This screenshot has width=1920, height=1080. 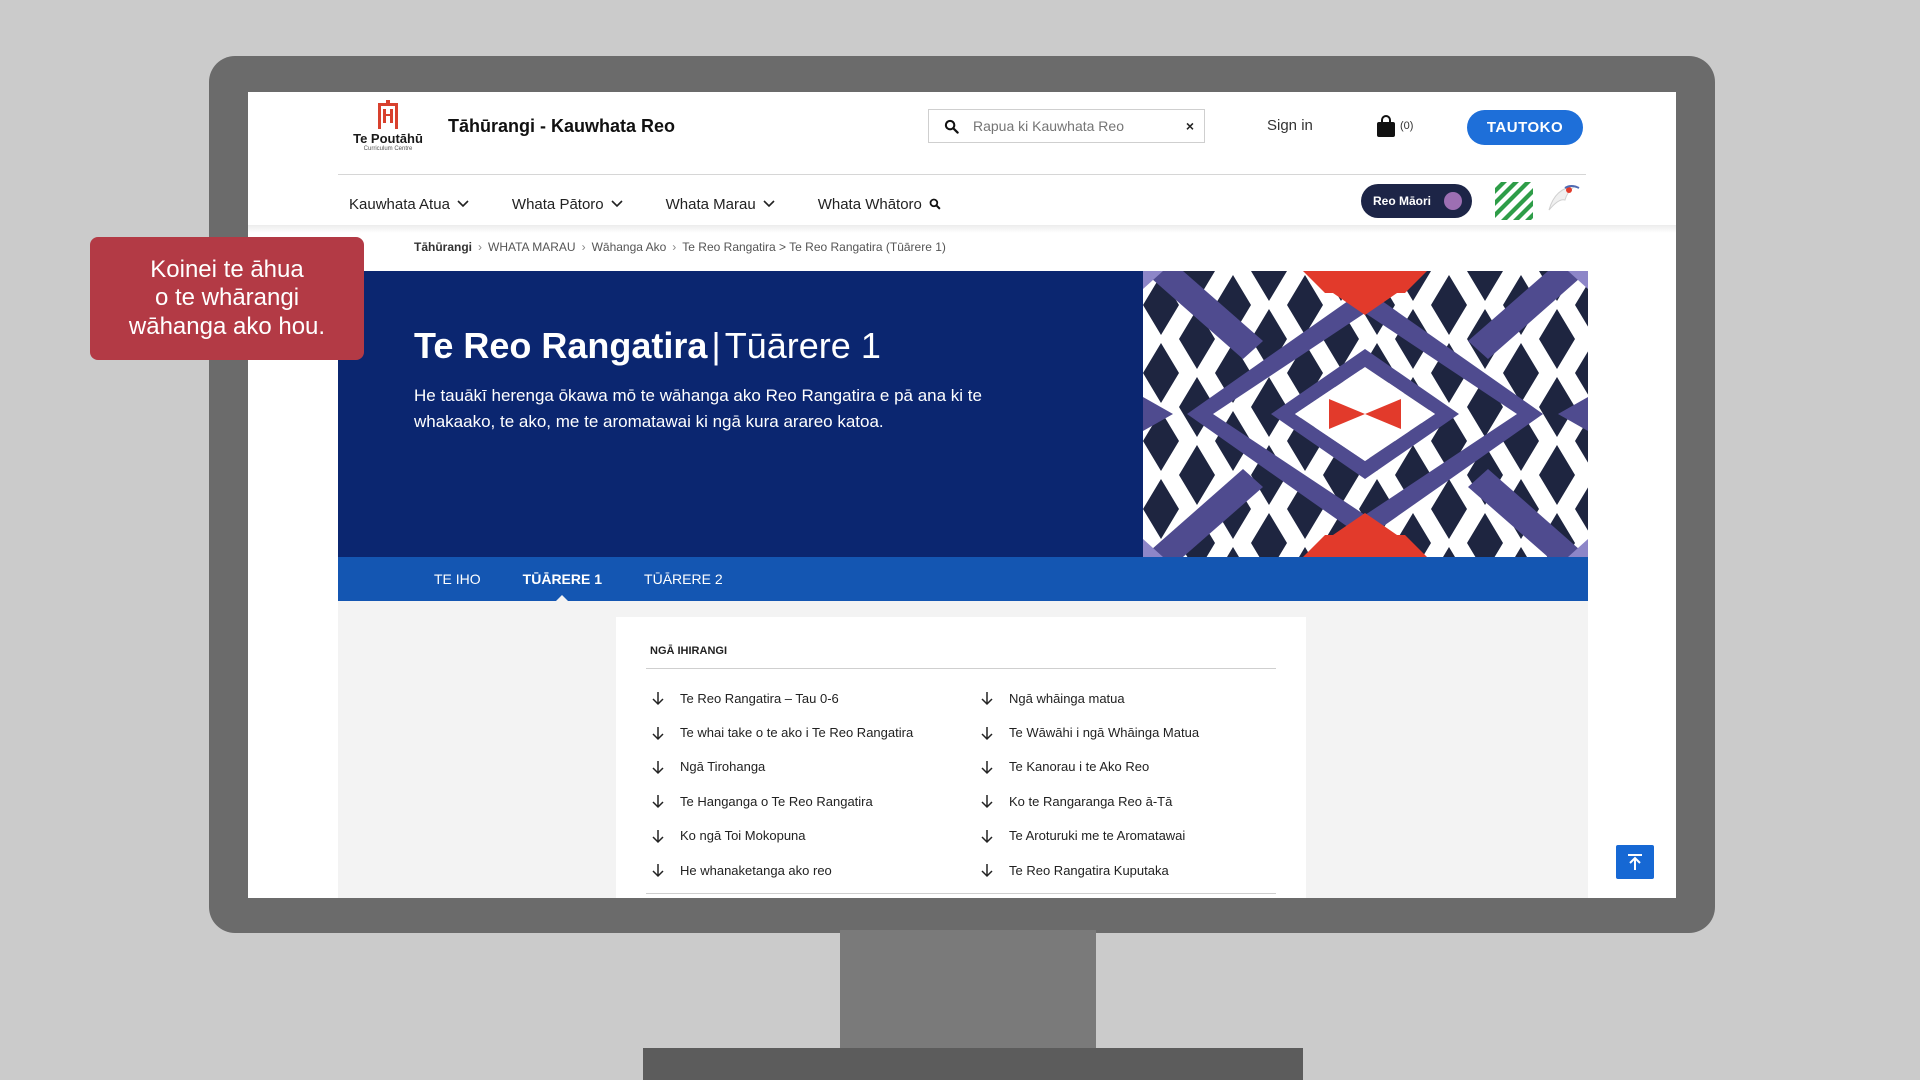 I want to click on callout-line: o te whārangi, so click(x=227, y=298).